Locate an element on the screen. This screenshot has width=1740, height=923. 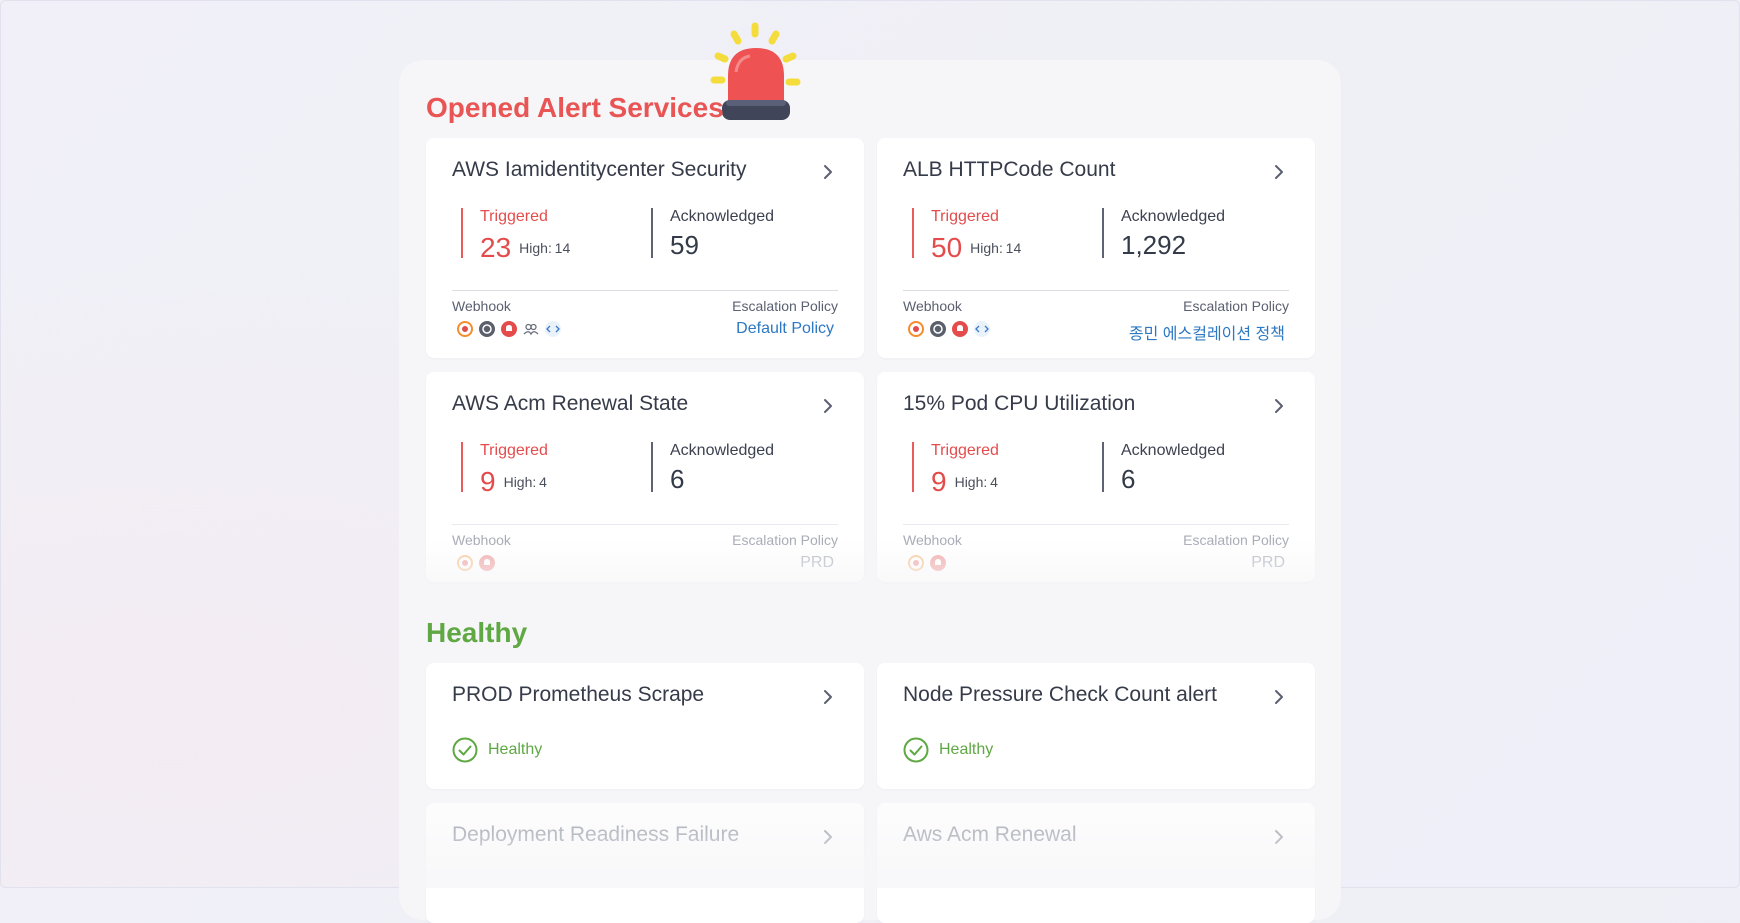
healthy-card: PROD Prometheus Scrape Healthy is located at coordinates (645, 726).